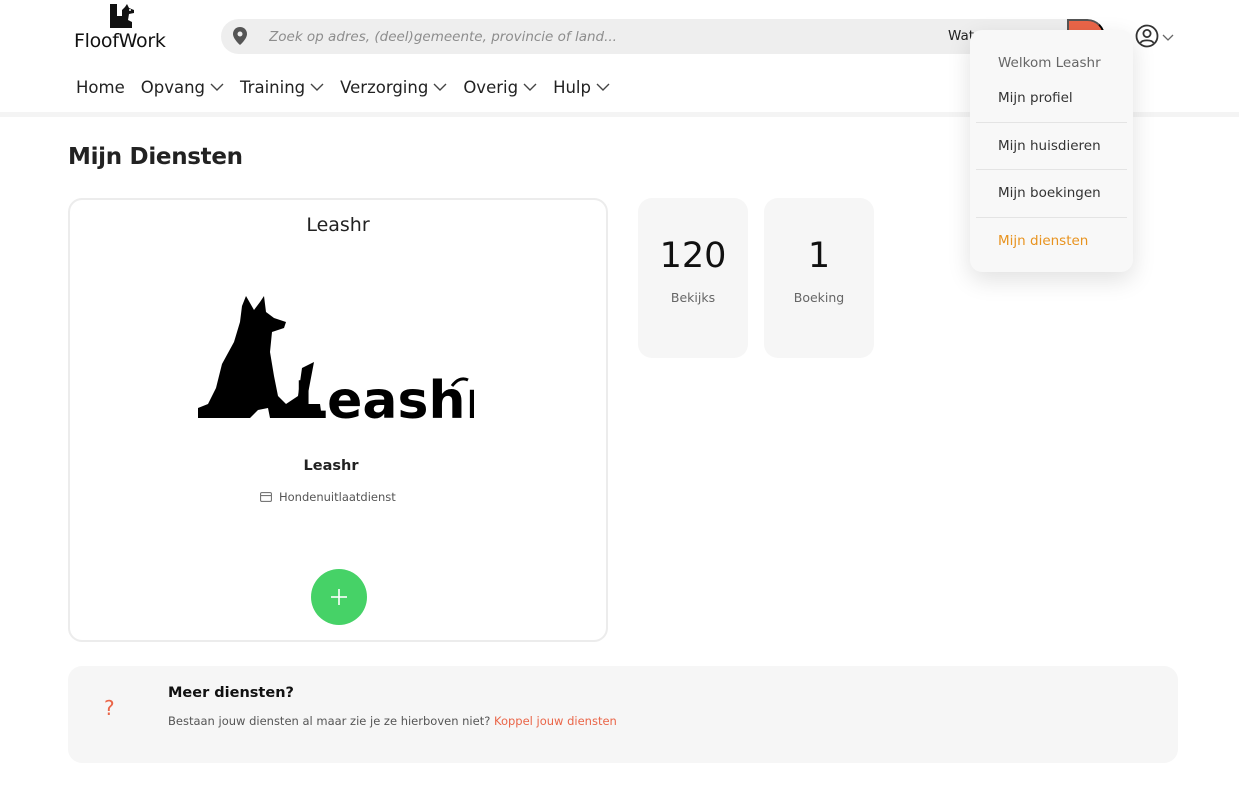 This screenshot has height=788, width=1239. Describe the element at coordinates (337, 497) in the screenshot. I see `service-category-label: Hondenuitlaatdienst` at that location.